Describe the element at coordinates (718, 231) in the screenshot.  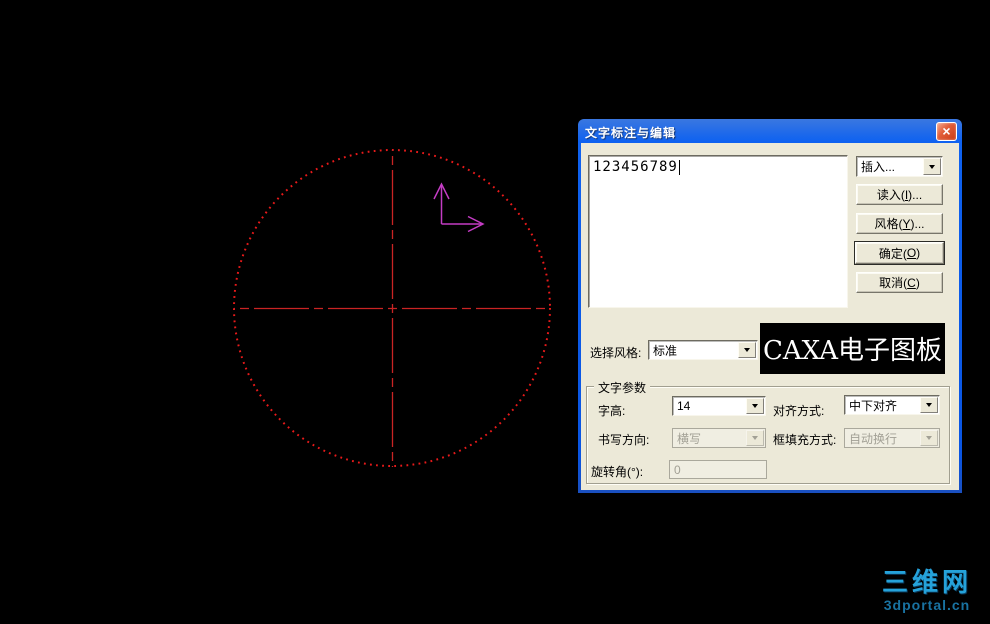
I see `annotation-text-input: 123456789` at that location.